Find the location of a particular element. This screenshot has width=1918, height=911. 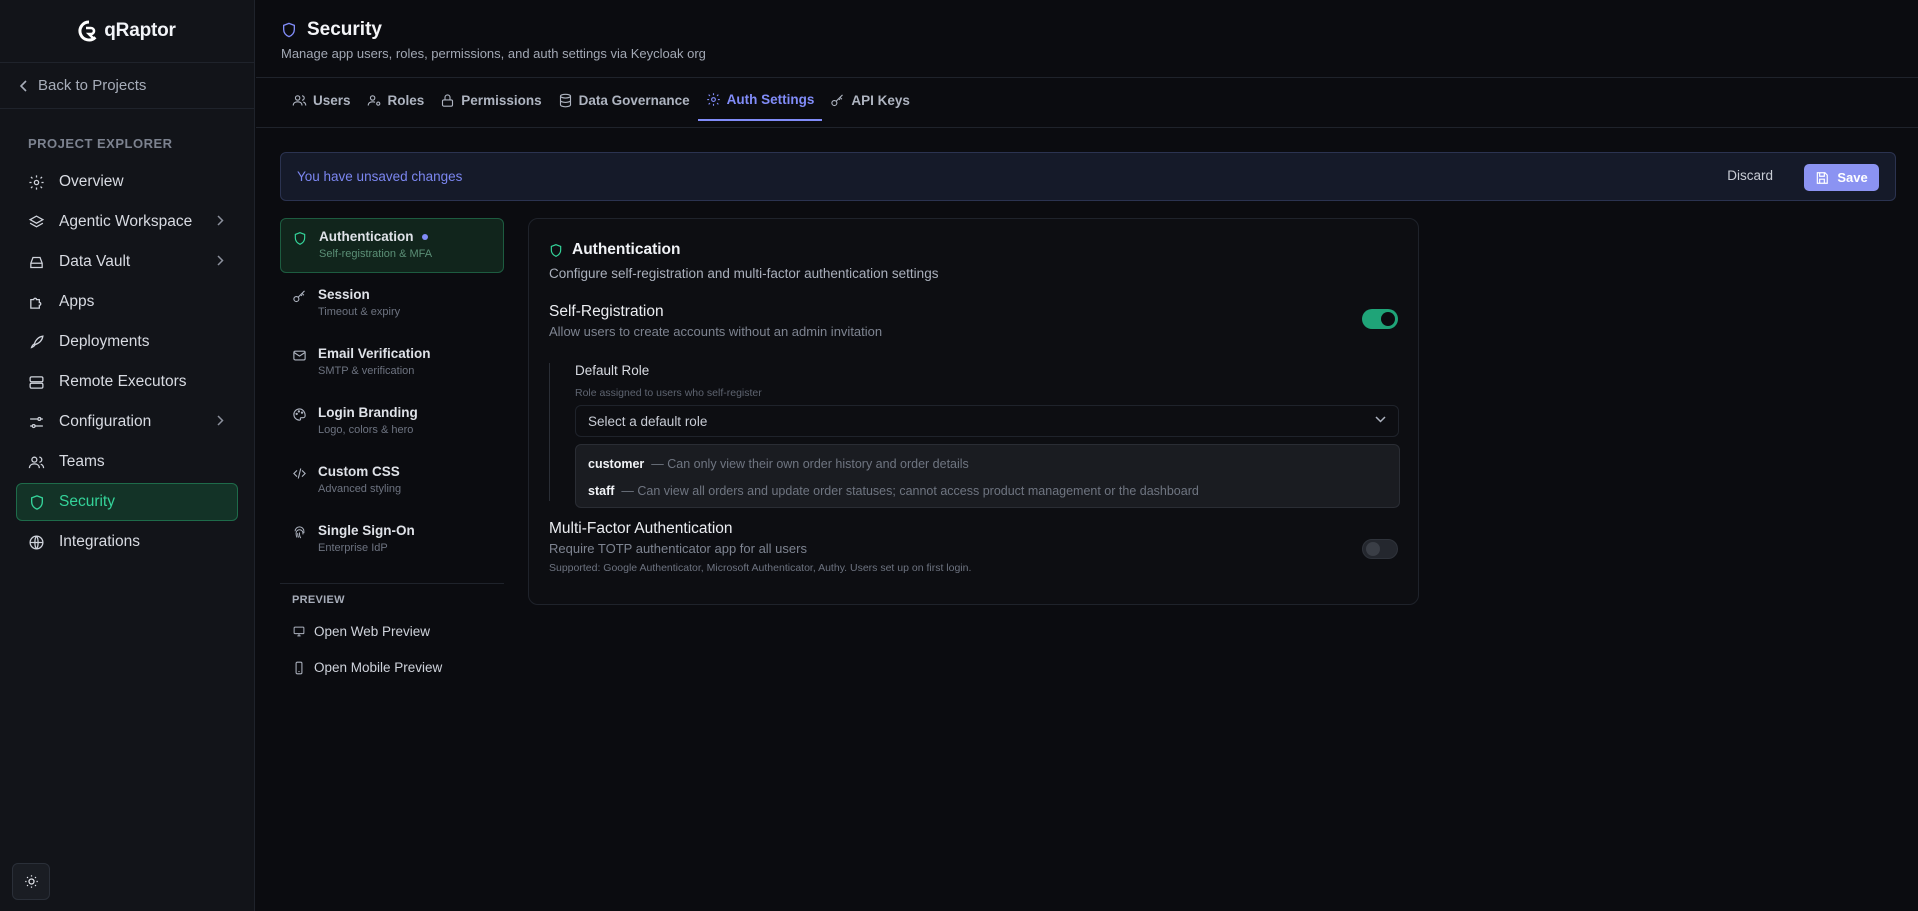

sun-icon is located at coordinates (31, 881).